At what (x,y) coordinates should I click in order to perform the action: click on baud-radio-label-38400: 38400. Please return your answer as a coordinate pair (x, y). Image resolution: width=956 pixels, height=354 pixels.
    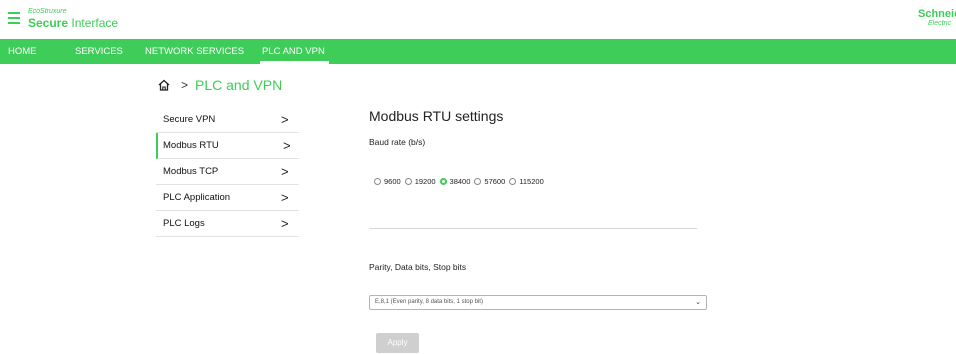
    Looking at the image, I should click on (460, 181).